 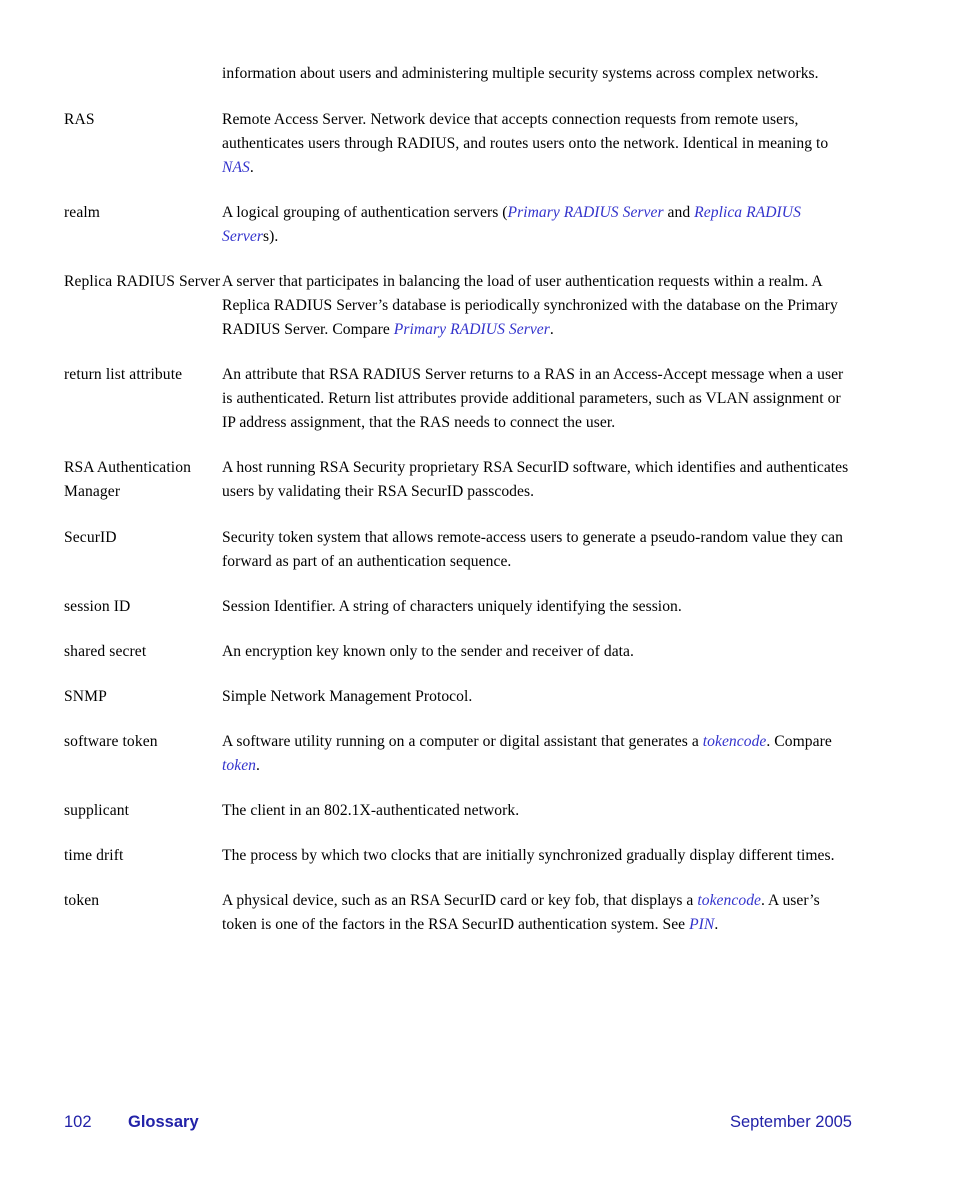 What do you see at coordinates (97, 606) in the screenshot?
I see `entry-term: session ID` at bounding box center [97, 606].